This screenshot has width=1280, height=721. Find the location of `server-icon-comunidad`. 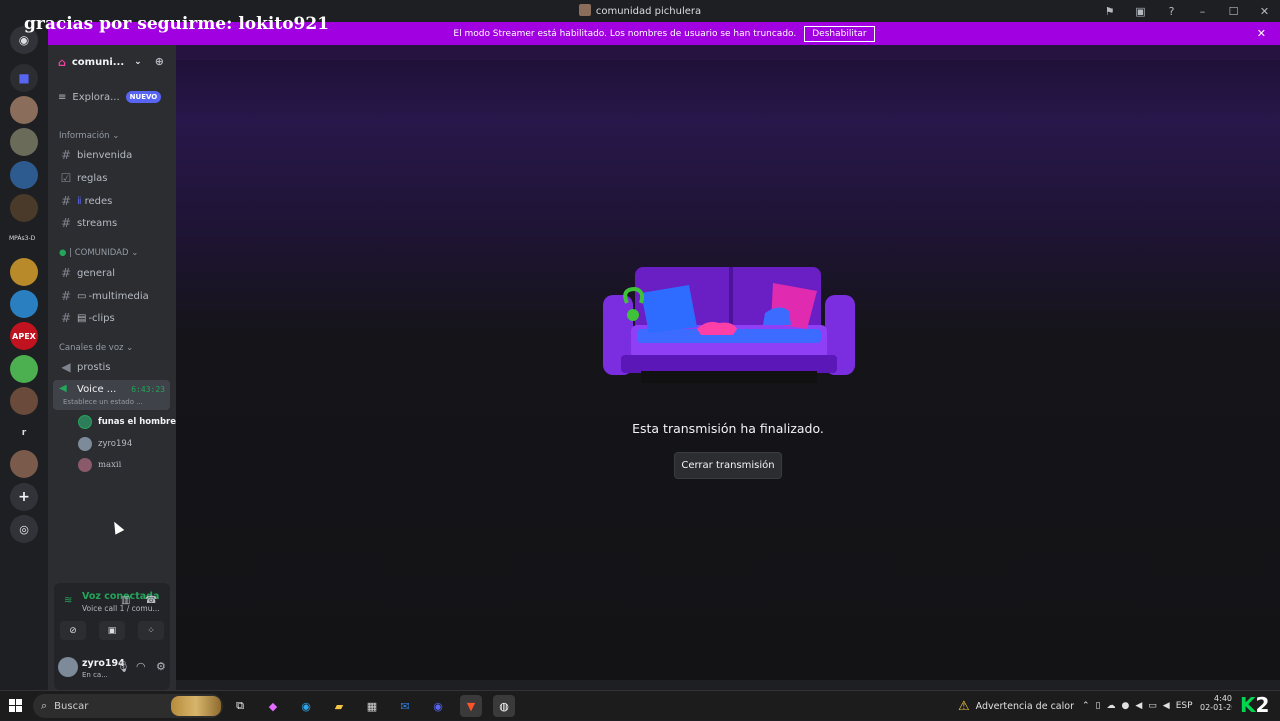

server-icon-comunidad is located at coordinates (24, 110).